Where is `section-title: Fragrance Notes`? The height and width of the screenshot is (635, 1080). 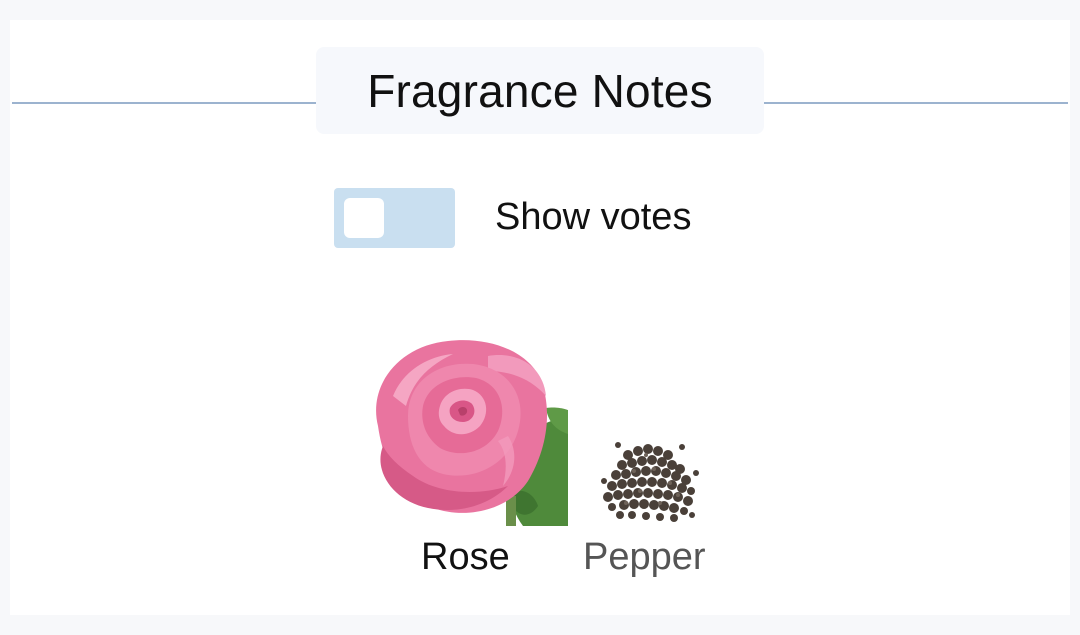 section-title: Fragrance Notes is located at coordinates (540, 90).